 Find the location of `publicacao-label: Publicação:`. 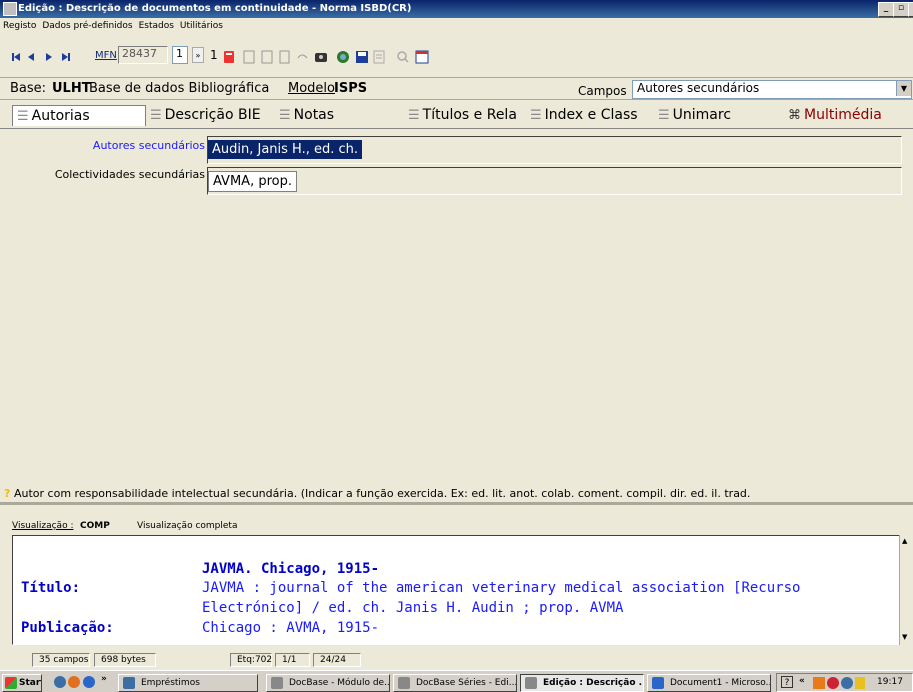

publicacao-label: Publicação: is located at coordinates (67, 628).